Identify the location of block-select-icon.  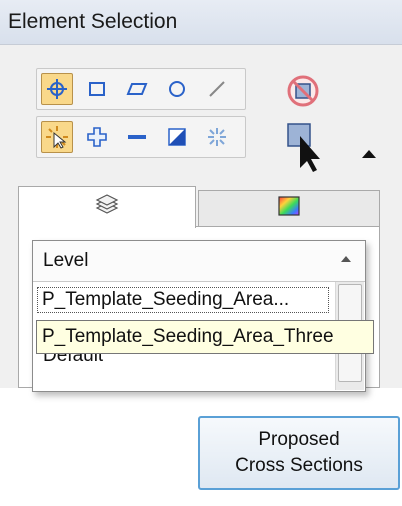
(97, 89).